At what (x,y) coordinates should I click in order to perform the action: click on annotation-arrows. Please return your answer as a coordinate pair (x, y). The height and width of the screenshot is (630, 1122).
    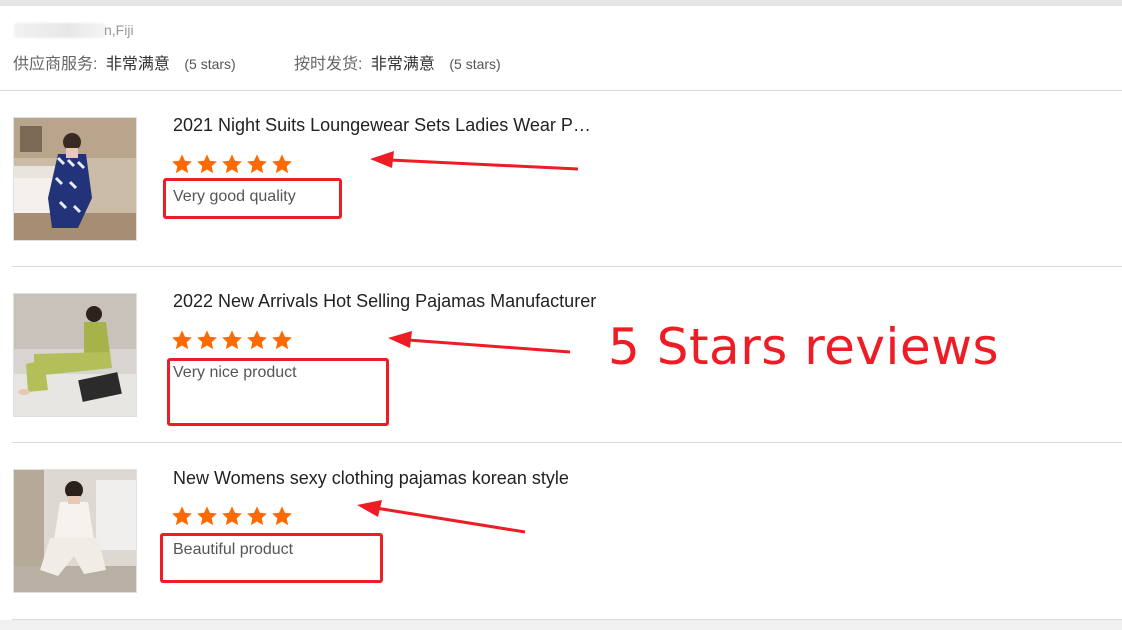
    Looking at the image, I should click on (468, 342).